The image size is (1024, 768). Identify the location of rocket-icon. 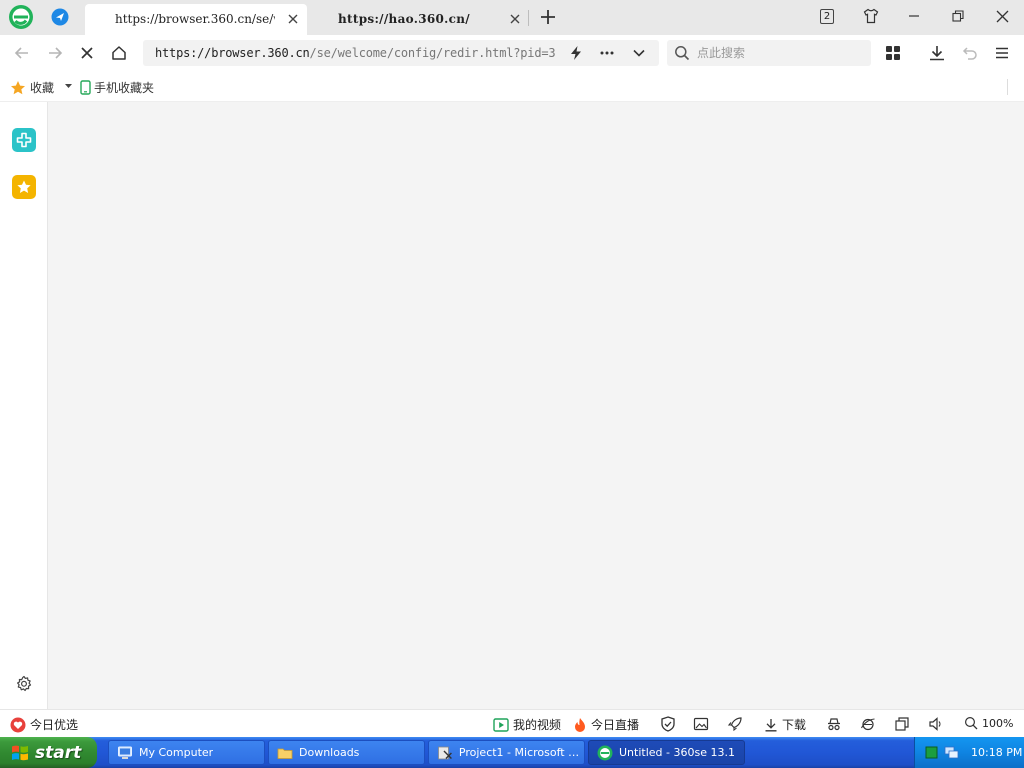
(735, 724).